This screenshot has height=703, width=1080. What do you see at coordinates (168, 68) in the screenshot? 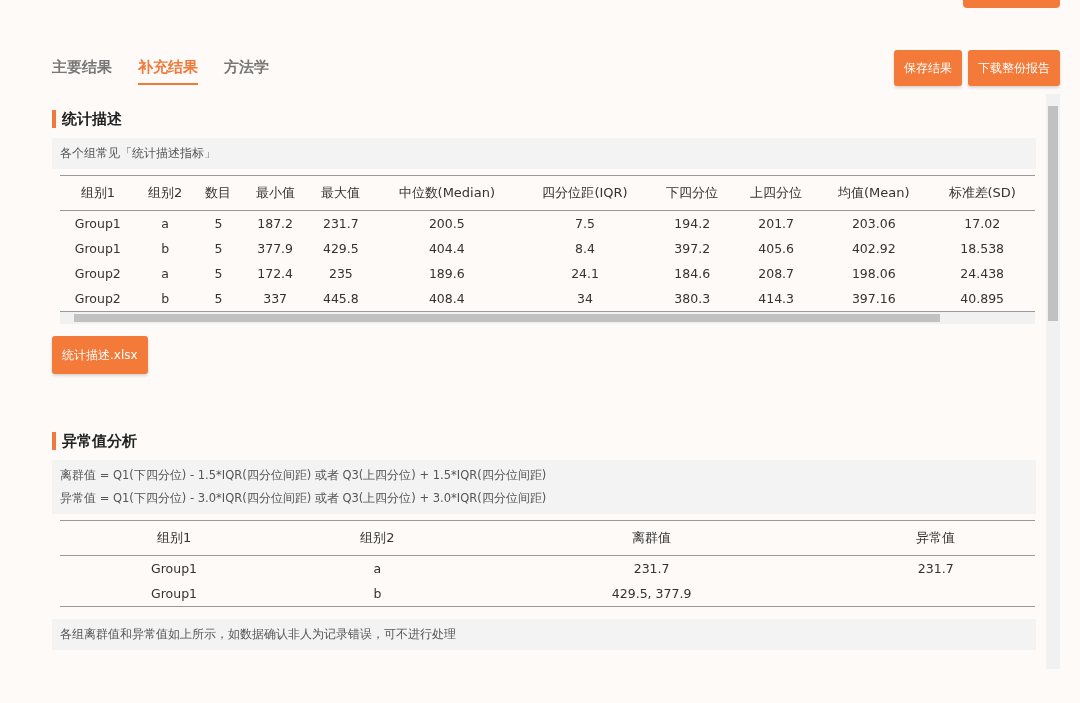
I see `tab: 补充结果` at bounding box center [168, 68].